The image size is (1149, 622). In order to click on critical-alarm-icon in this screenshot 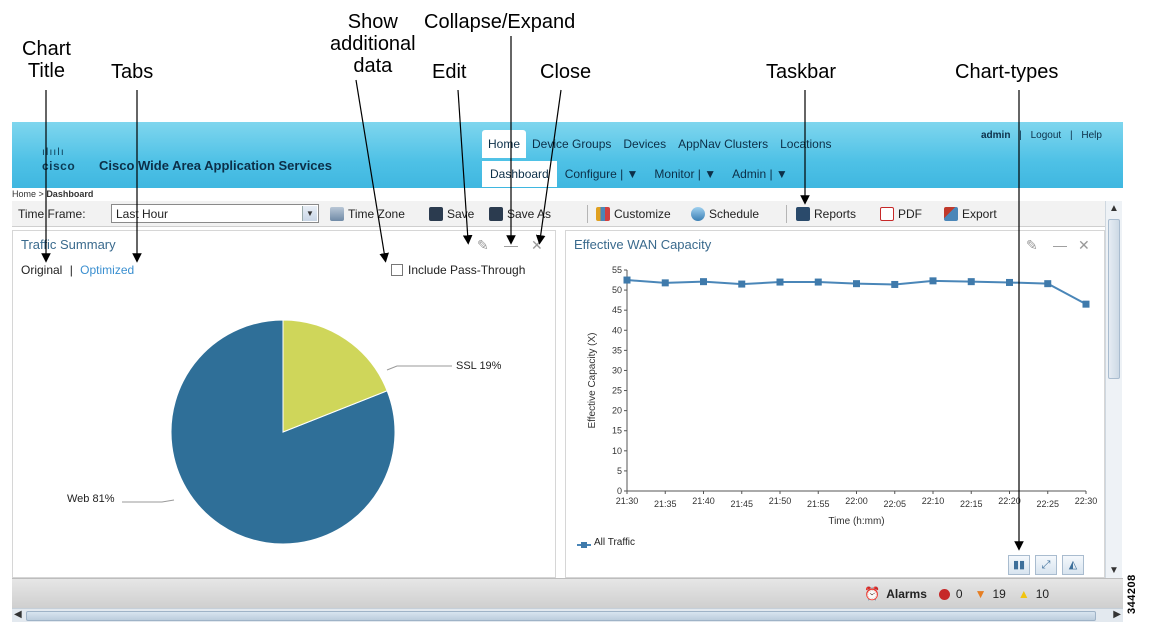, I will do `click(944, 594)`.